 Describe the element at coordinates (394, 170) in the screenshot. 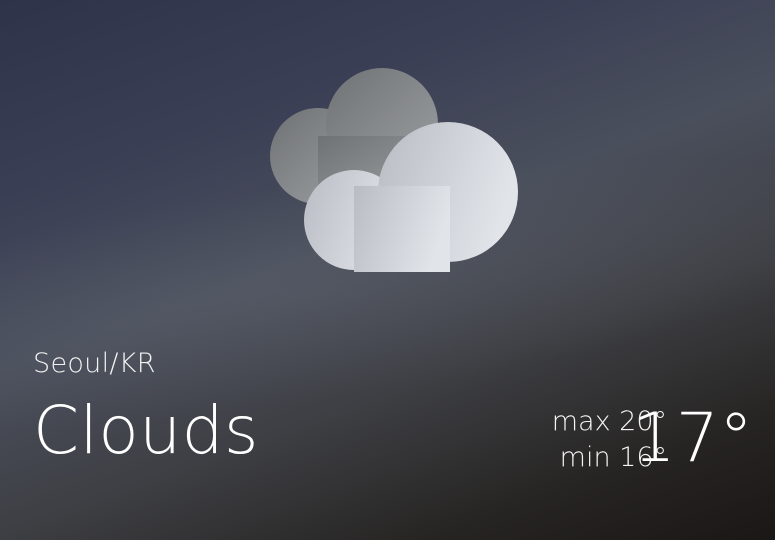

I see `clouds-icon` at that location.